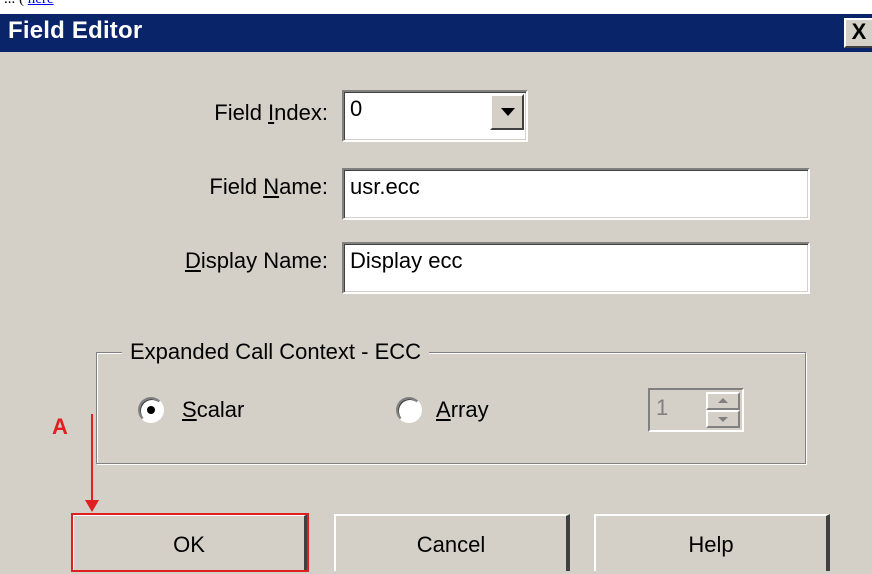 This screenshot has width=872, height=574. I want to click on dialog-titlebar: Field Editor, so click(436, 33).